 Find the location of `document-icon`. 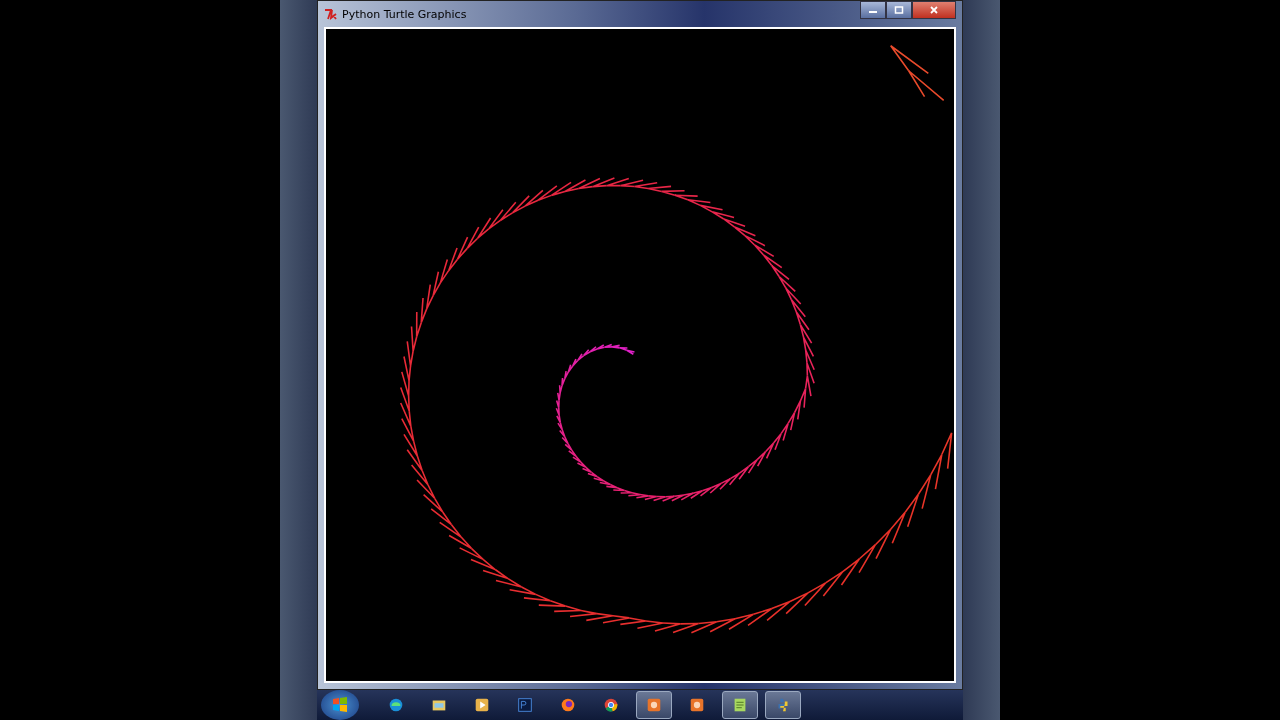

document-icon is located at coordinates (525, 705).